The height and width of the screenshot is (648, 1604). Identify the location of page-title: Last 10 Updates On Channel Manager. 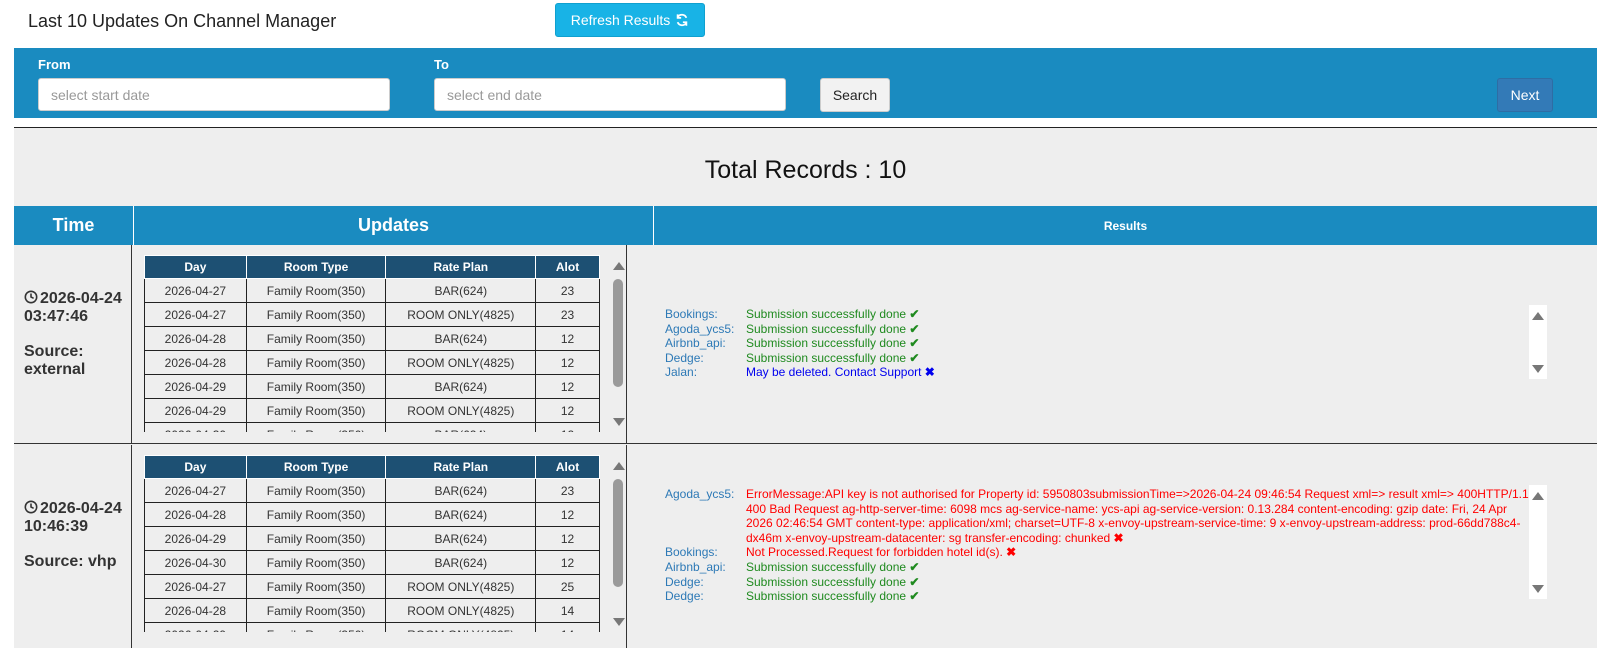
(182, 21).